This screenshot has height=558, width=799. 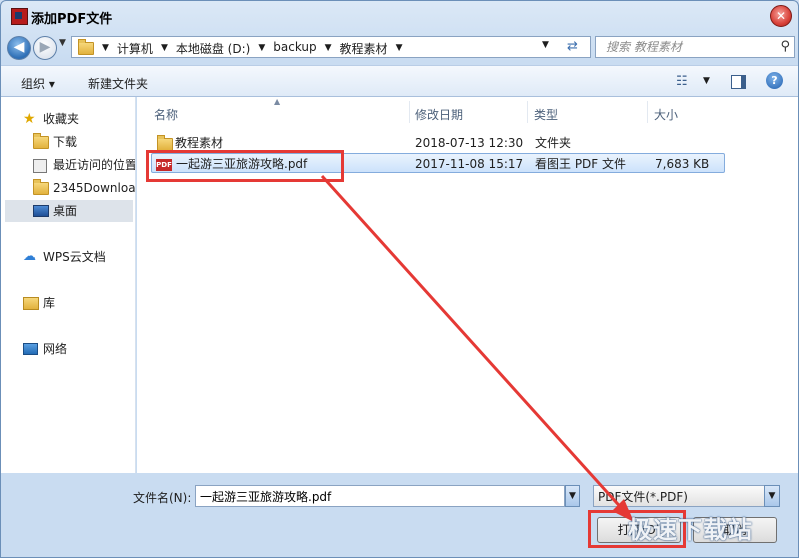 What do you see at coordinates (294, 48) in the screenshot?
I see `breadcrumb-backup: backup` at bounding box center [294, 48].